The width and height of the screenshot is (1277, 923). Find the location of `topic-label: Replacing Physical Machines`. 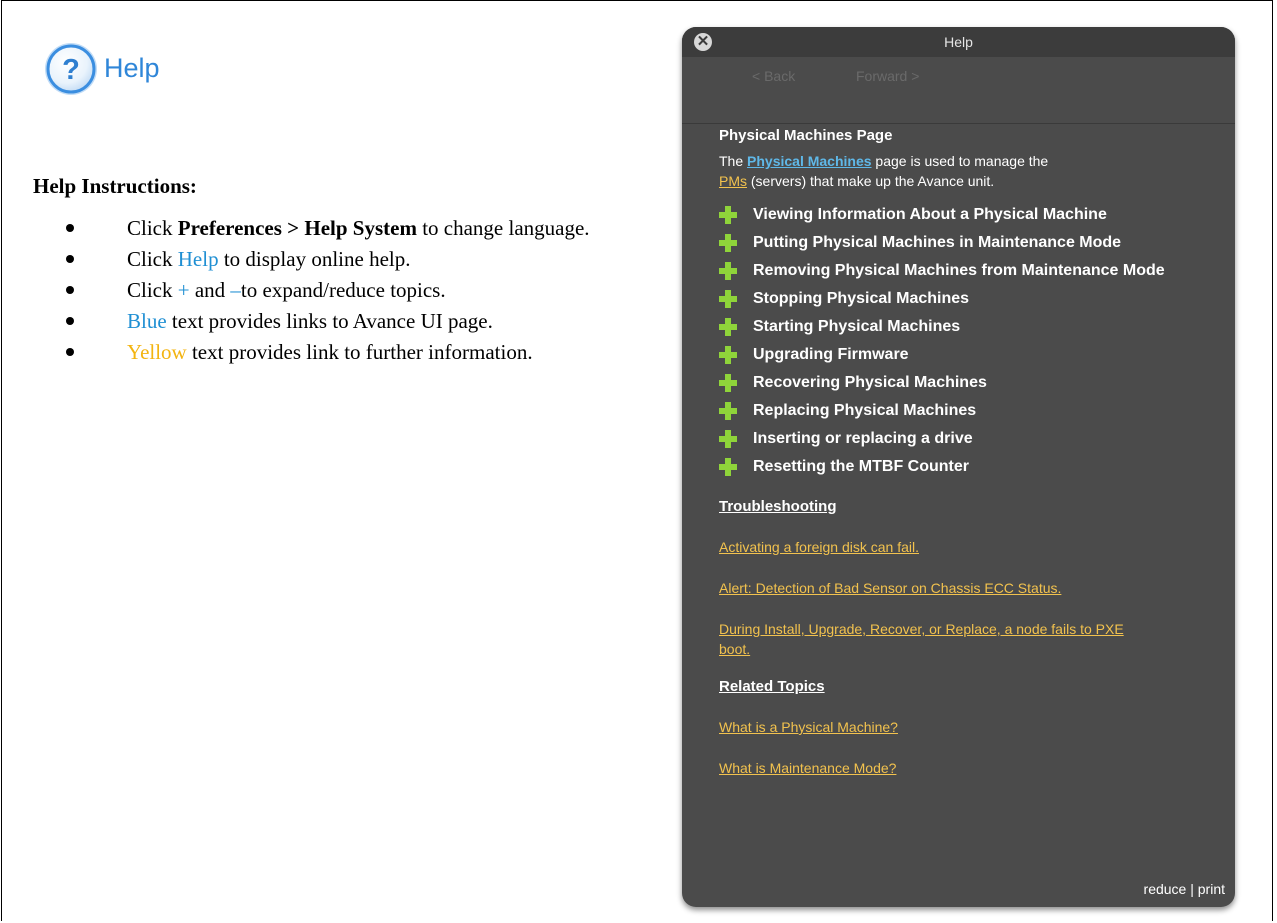

topic-label: Replacing Physical Machines is located at coordinates (865, 410).